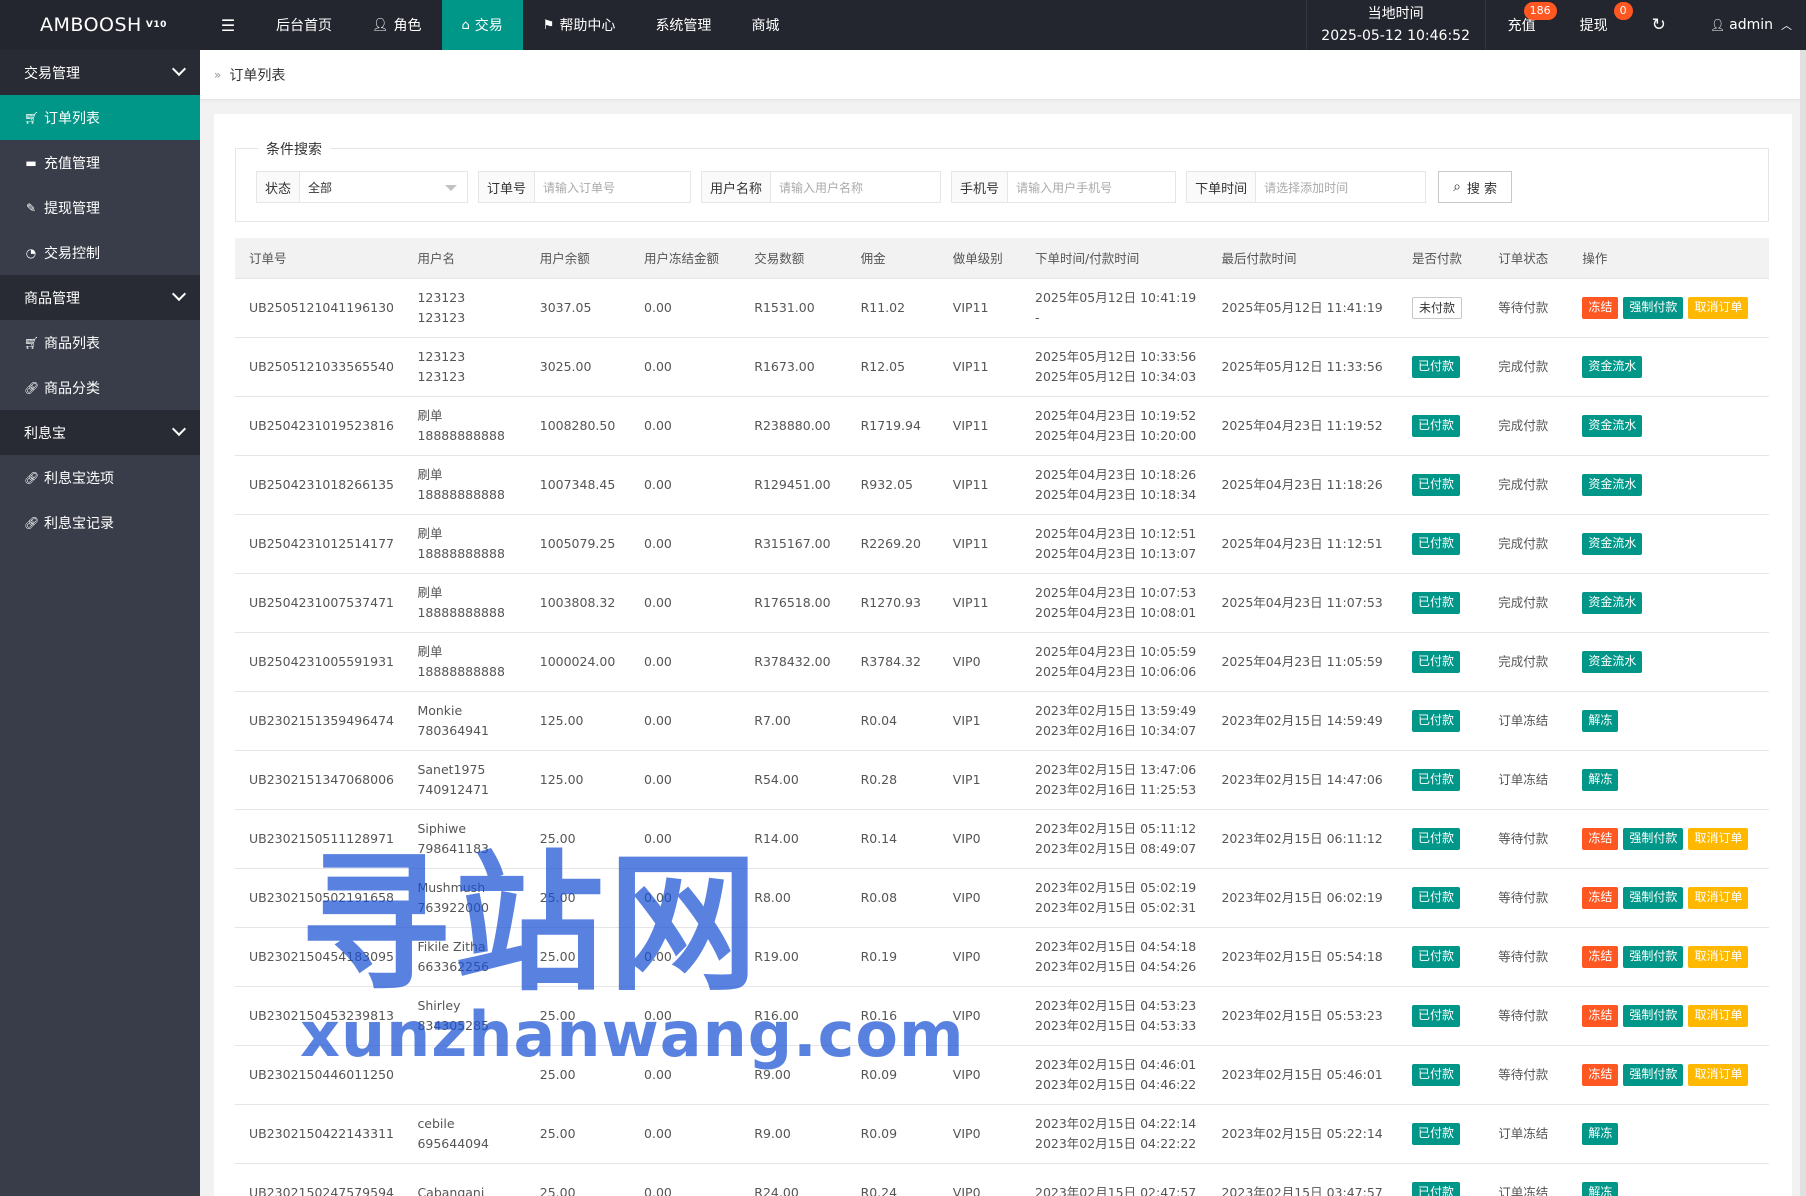  I want to click on sidebar-item-interest-options: 🔗︎ 利息宝选项, so click(100, 477).